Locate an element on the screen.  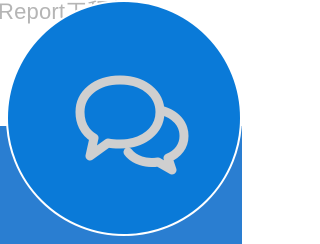
front-bubble is located at coordinates (120, 118).